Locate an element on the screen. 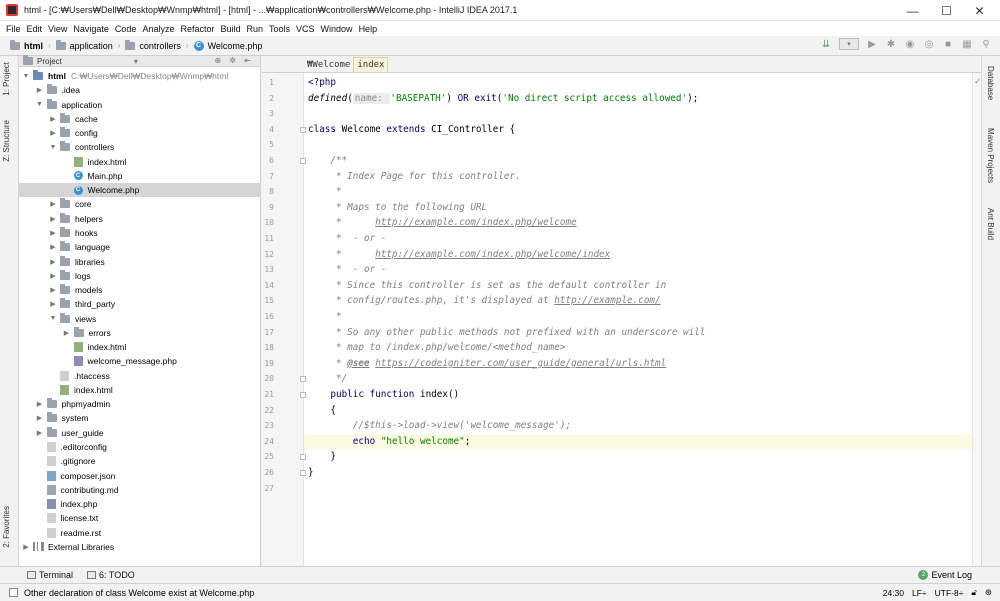 The height and width of the screenshot is (601, 1000). tree-item: ▶ helpers is located at coordinates (140, 219).